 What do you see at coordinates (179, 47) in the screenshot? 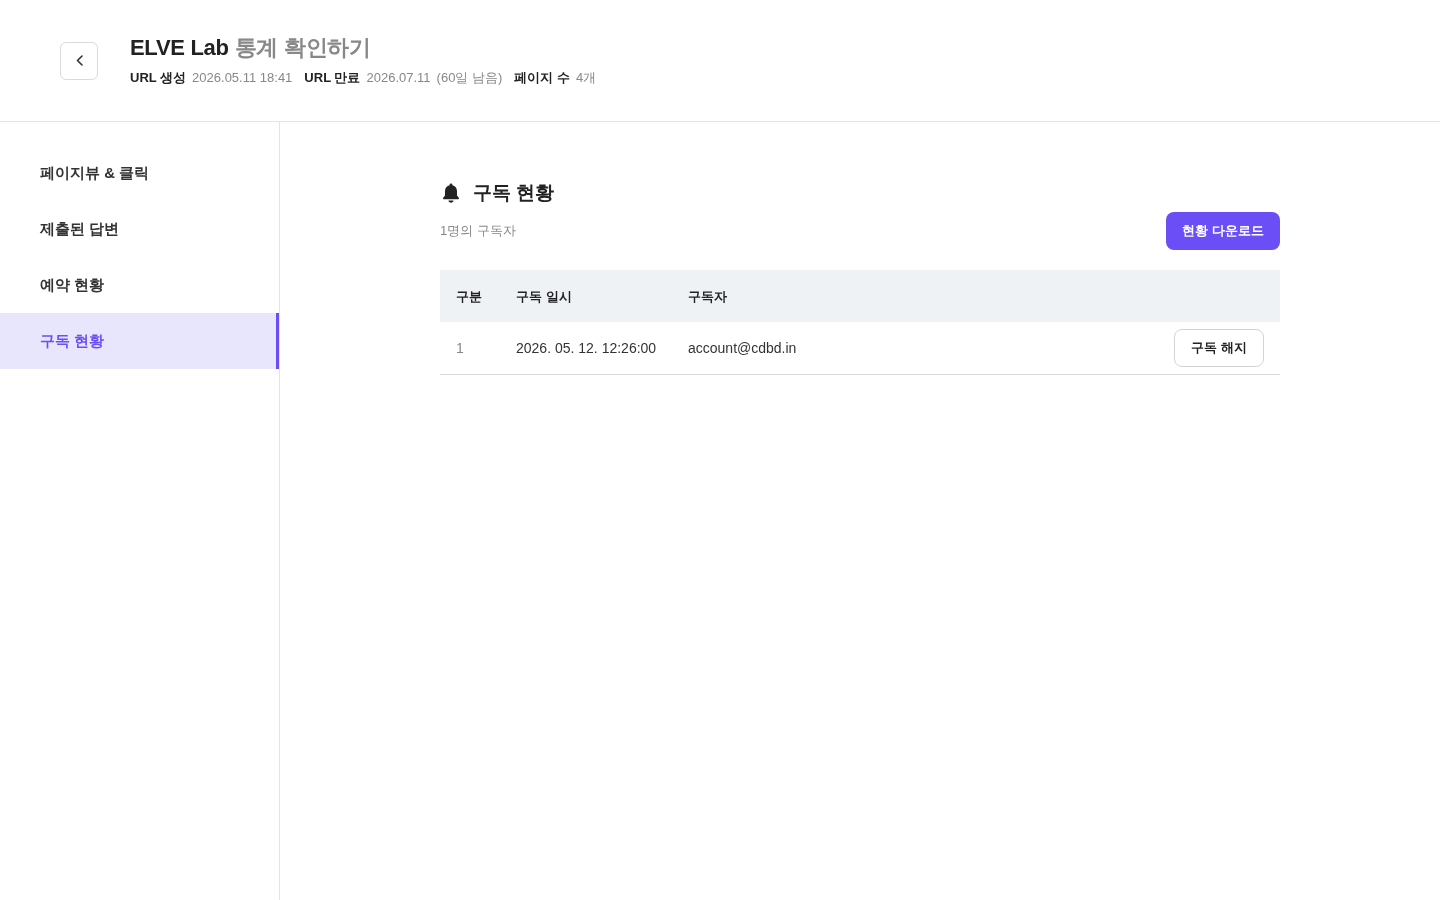
I see `page-title: ELVE Lab` at bounding box center [179, 47].